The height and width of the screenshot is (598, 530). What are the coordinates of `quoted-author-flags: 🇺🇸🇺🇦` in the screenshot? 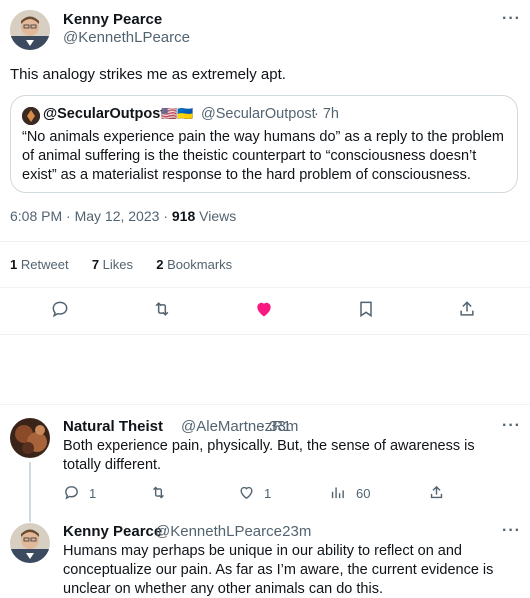 It's located at (177, 113).